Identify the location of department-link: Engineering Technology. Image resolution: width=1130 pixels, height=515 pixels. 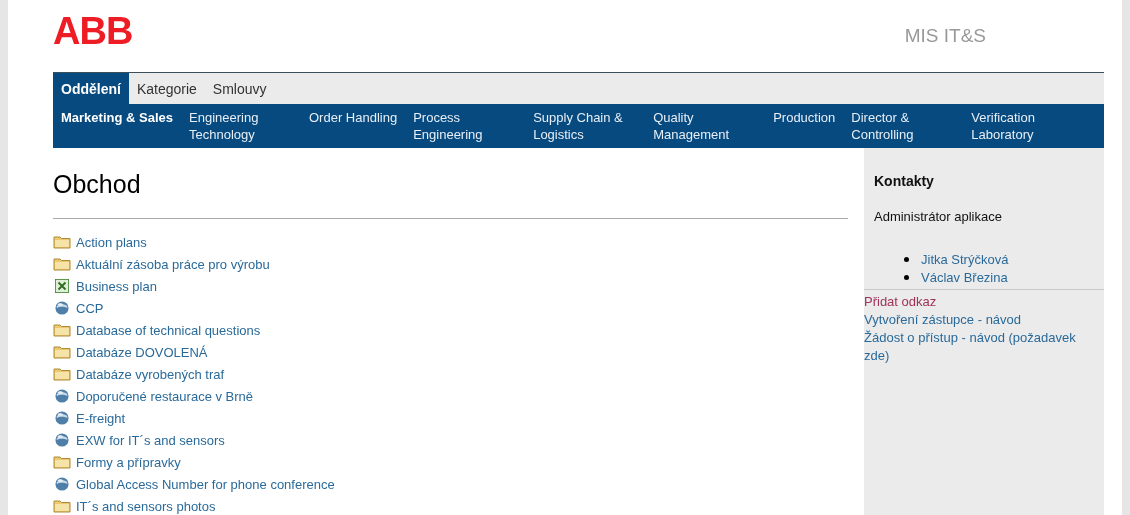
(241, 126).